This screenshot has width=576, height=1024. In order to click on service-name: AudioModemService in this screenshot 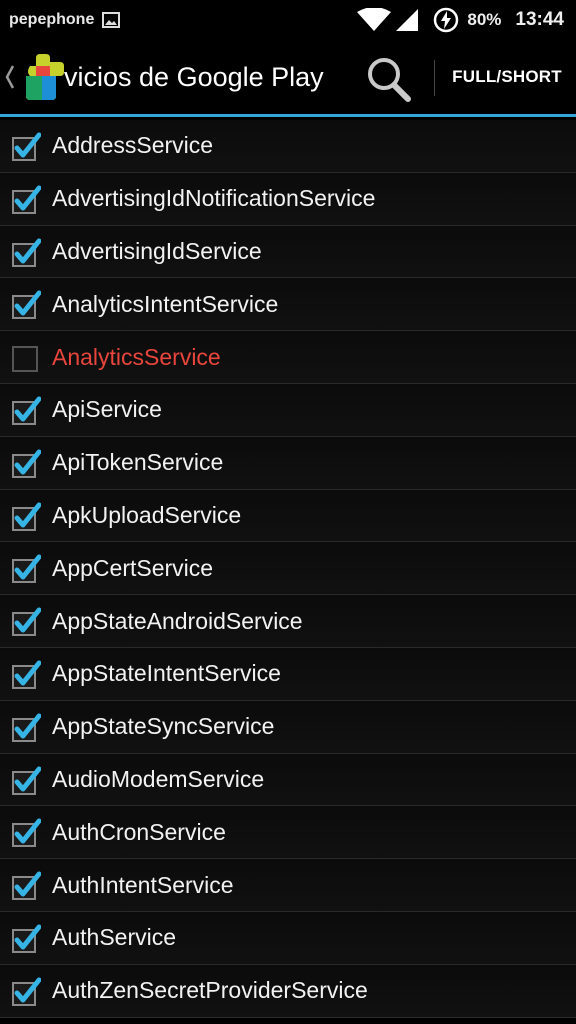, I will do `click(158, 778)`.